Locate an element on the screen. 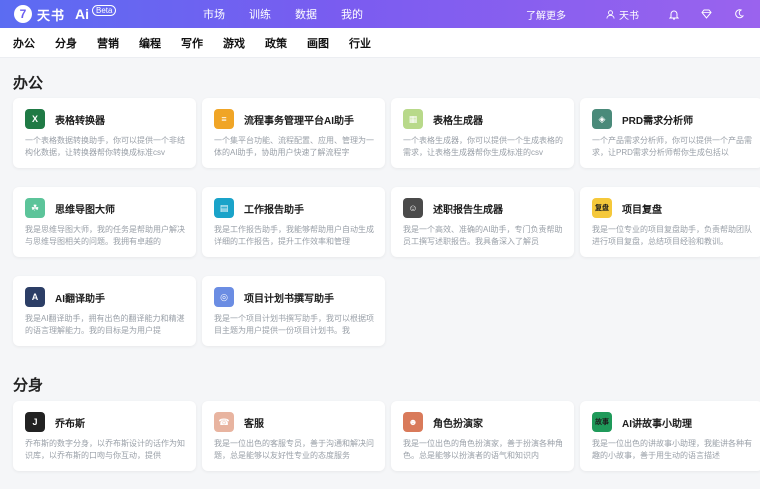 The width and height of the screenshot is (760, 489). category-tab-avatar: 分身 is located at coordinates (66, 43).